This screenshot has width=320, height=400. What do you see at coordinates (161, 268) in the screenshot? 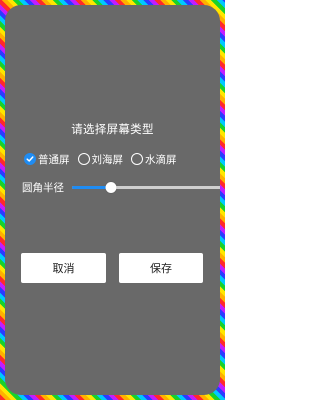
I see `save-button: 保存` at bounding box center [161, 268].